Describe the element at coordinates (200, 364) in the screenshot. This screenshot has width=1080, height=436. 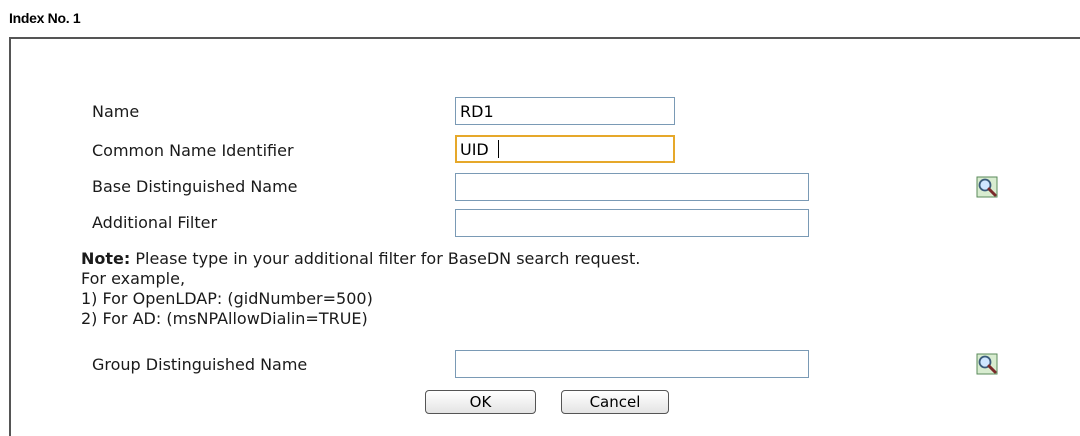
I see `group-dn-label: Group Distinguished Name` at that location.